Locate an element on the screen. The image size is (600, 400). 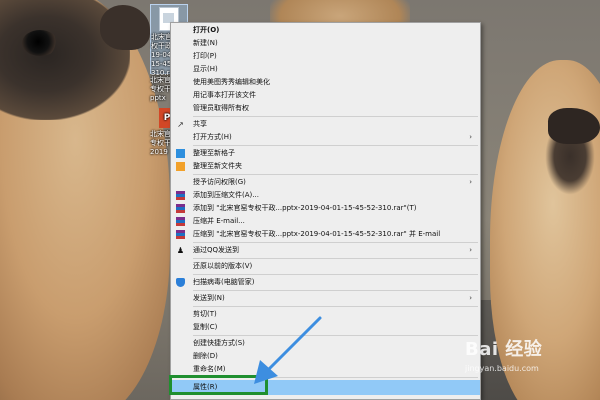
menu-item-fences-new-folder: 整理至新文件夹 is located at coordinates (325, 166).